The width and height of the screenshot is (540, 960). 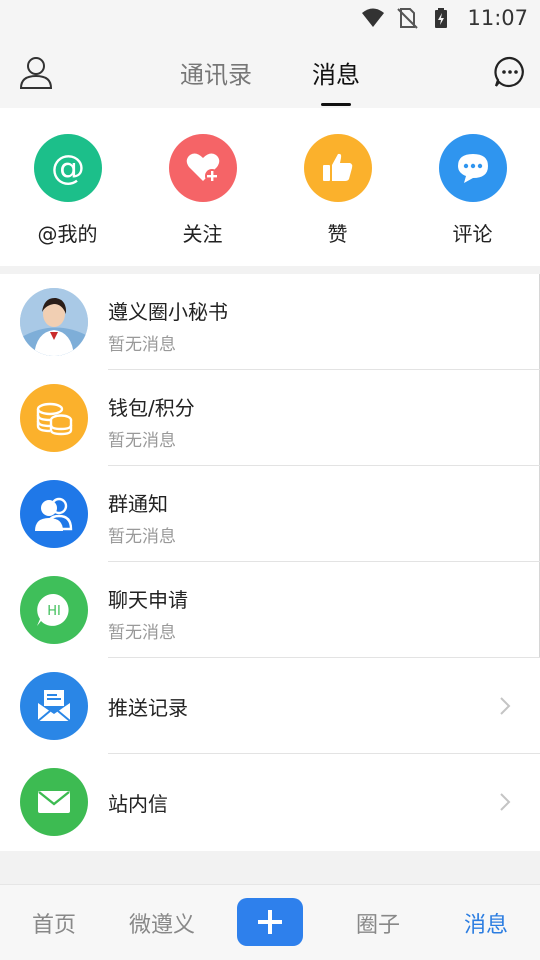 What do you see at coordinates (202, 234) in the screenshot?
I see `quick-label-follow: 关注` at bounding box center [202, 234].